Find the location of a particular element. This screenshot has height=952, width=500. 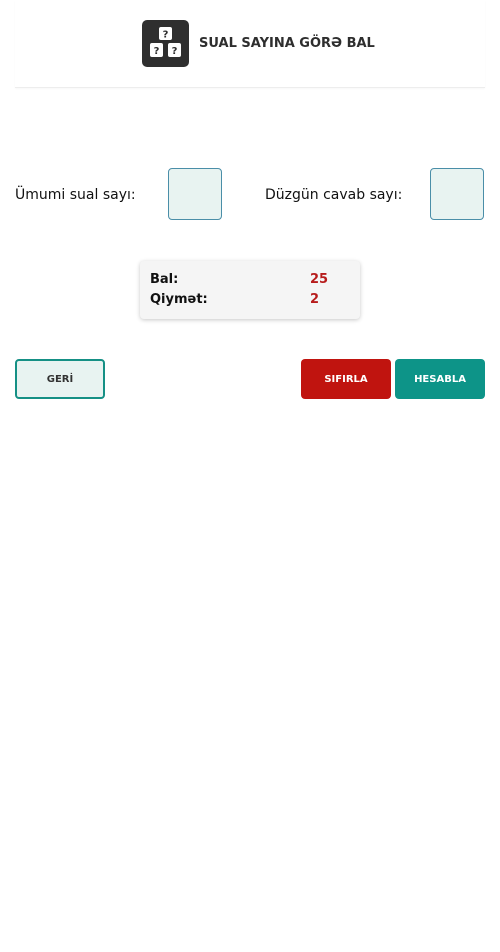

score-label: Bal: is located at coordinates (164, 279).